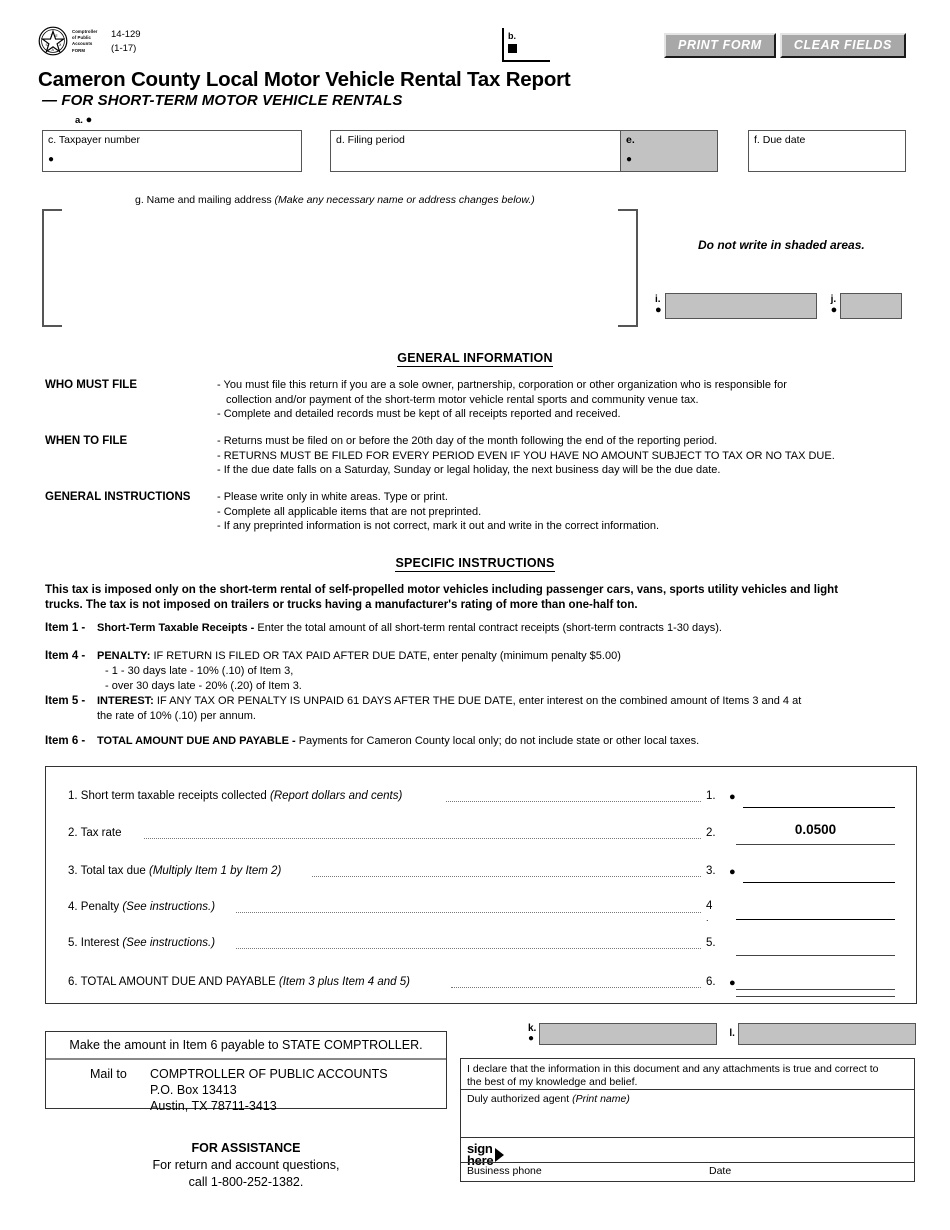 This screenshot has width=950, height=1230. What do you see at coordinates (711, 833) in the screenshot?
I see `row-2-number: 2.` at bounding box center [711, 833].